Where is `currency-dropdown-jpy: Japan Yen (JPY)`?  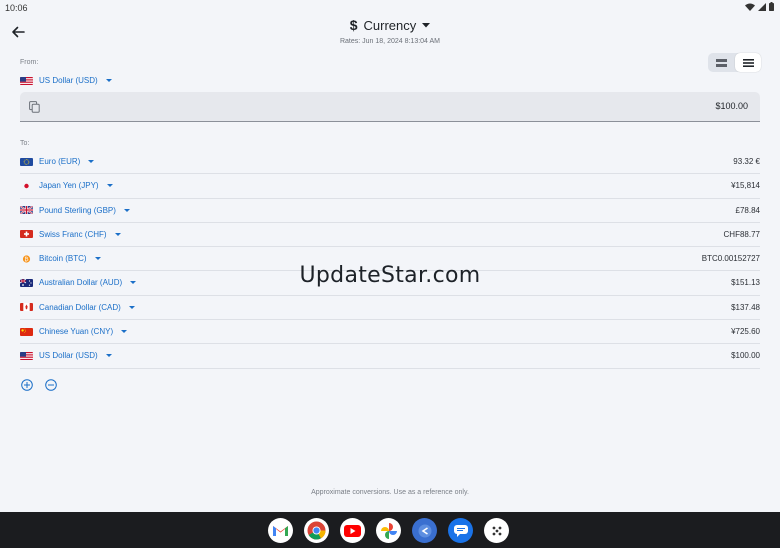
currency-dropdown-jpy: Japan Yen (JPY) is located at coordinates (66, 185).